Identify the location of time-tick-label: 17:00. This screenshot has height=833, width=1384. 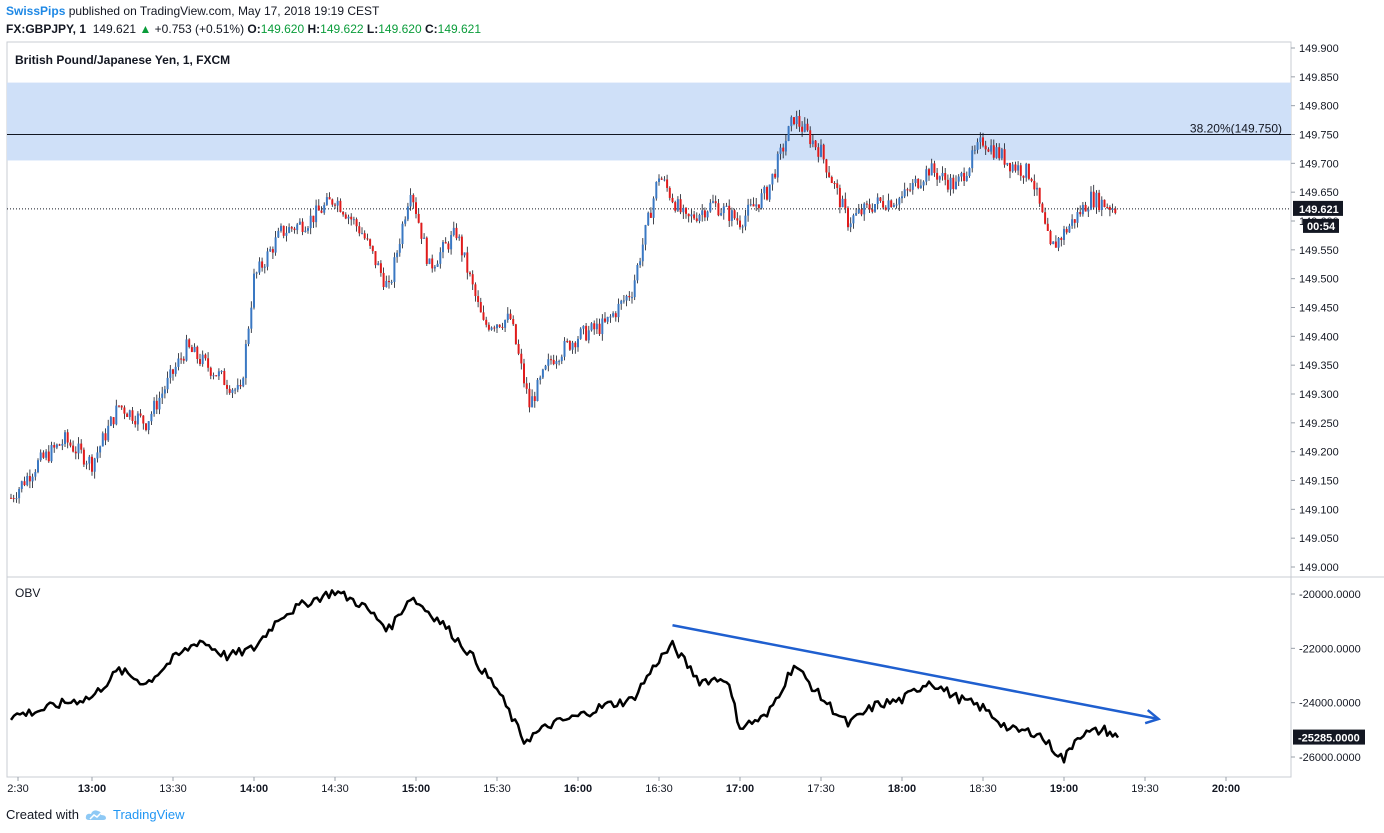
(740, 789).